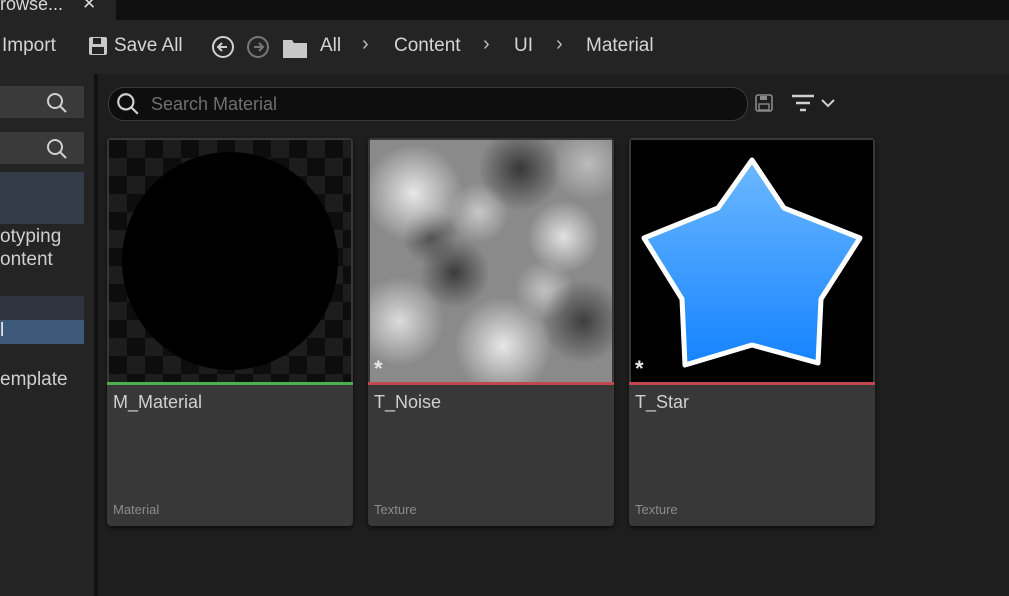  I want to click on save-all-button: Save All, so click(138, 47).